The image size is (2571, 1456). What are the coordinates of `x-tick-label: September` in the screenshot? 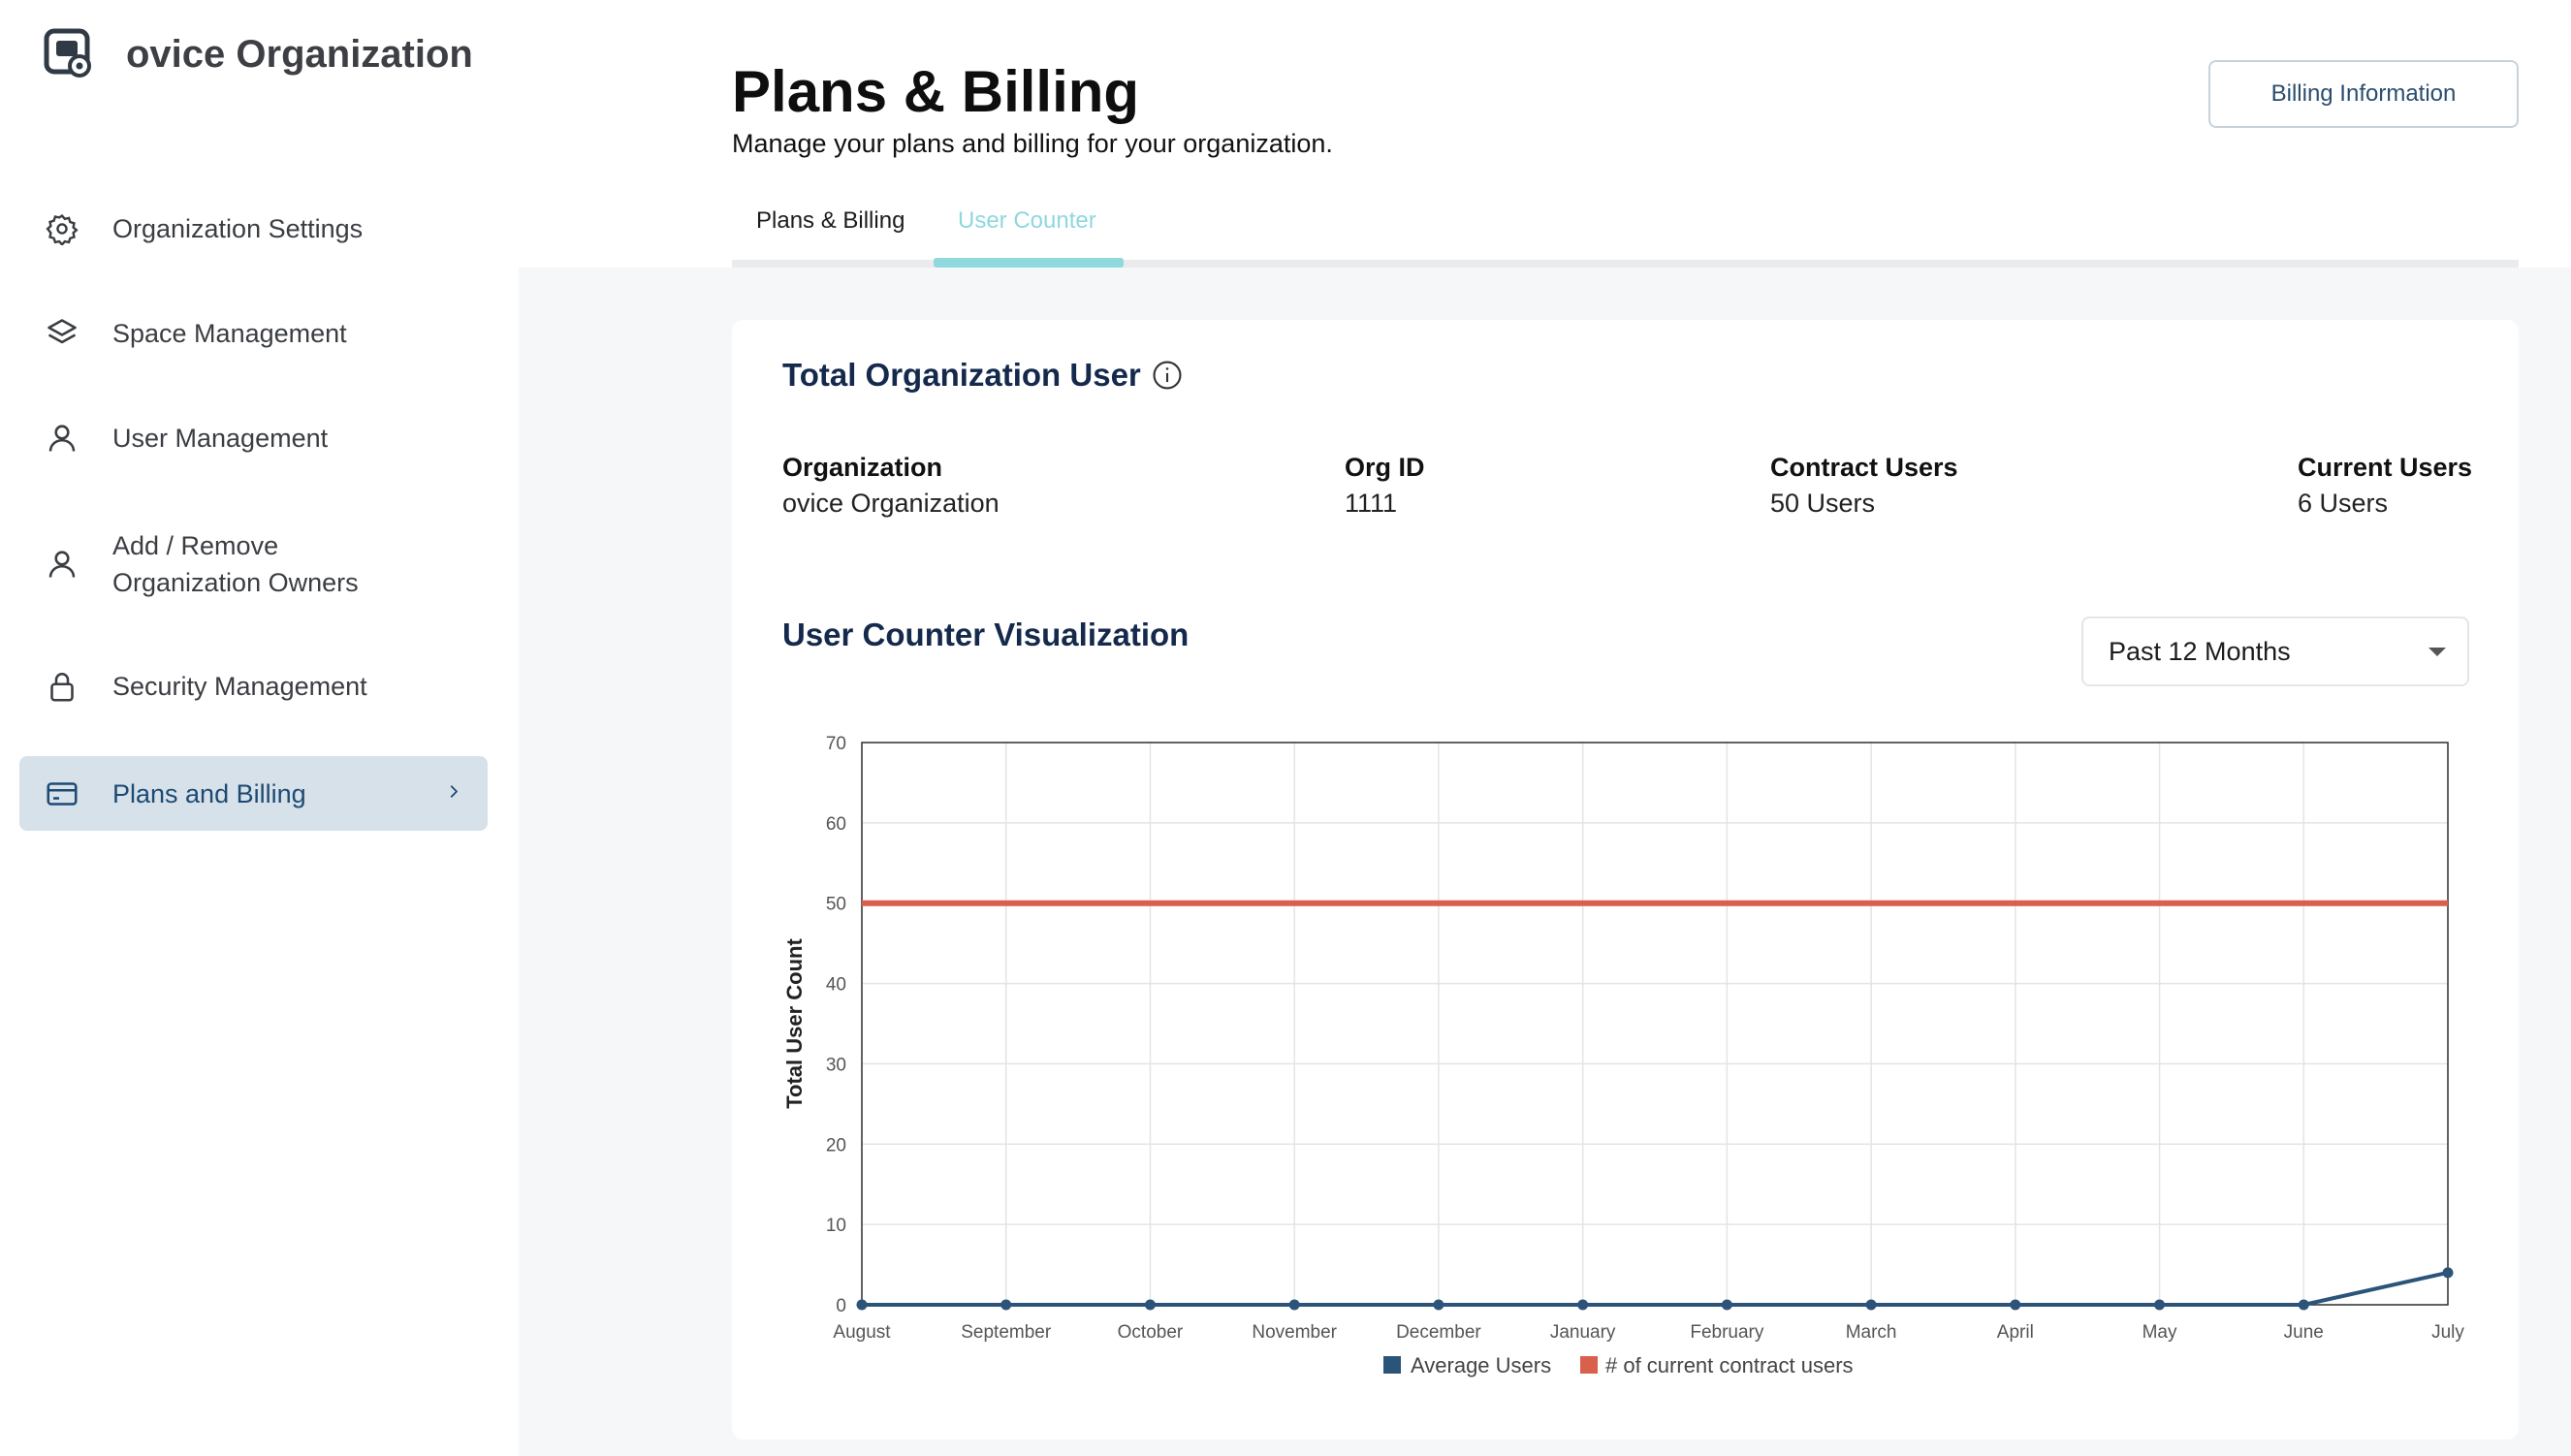 It's located at (1006, 1333).